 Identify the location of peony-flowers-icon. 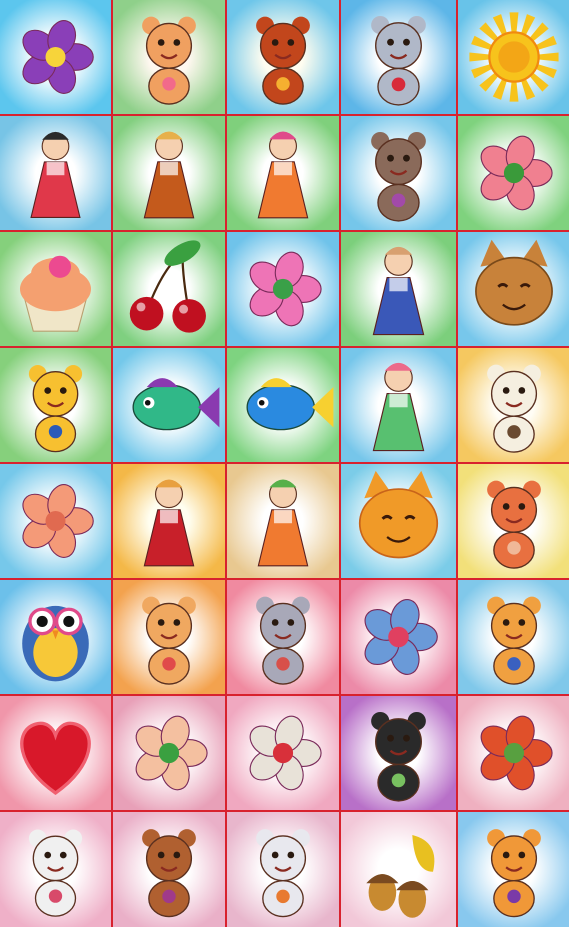
(169, 753).